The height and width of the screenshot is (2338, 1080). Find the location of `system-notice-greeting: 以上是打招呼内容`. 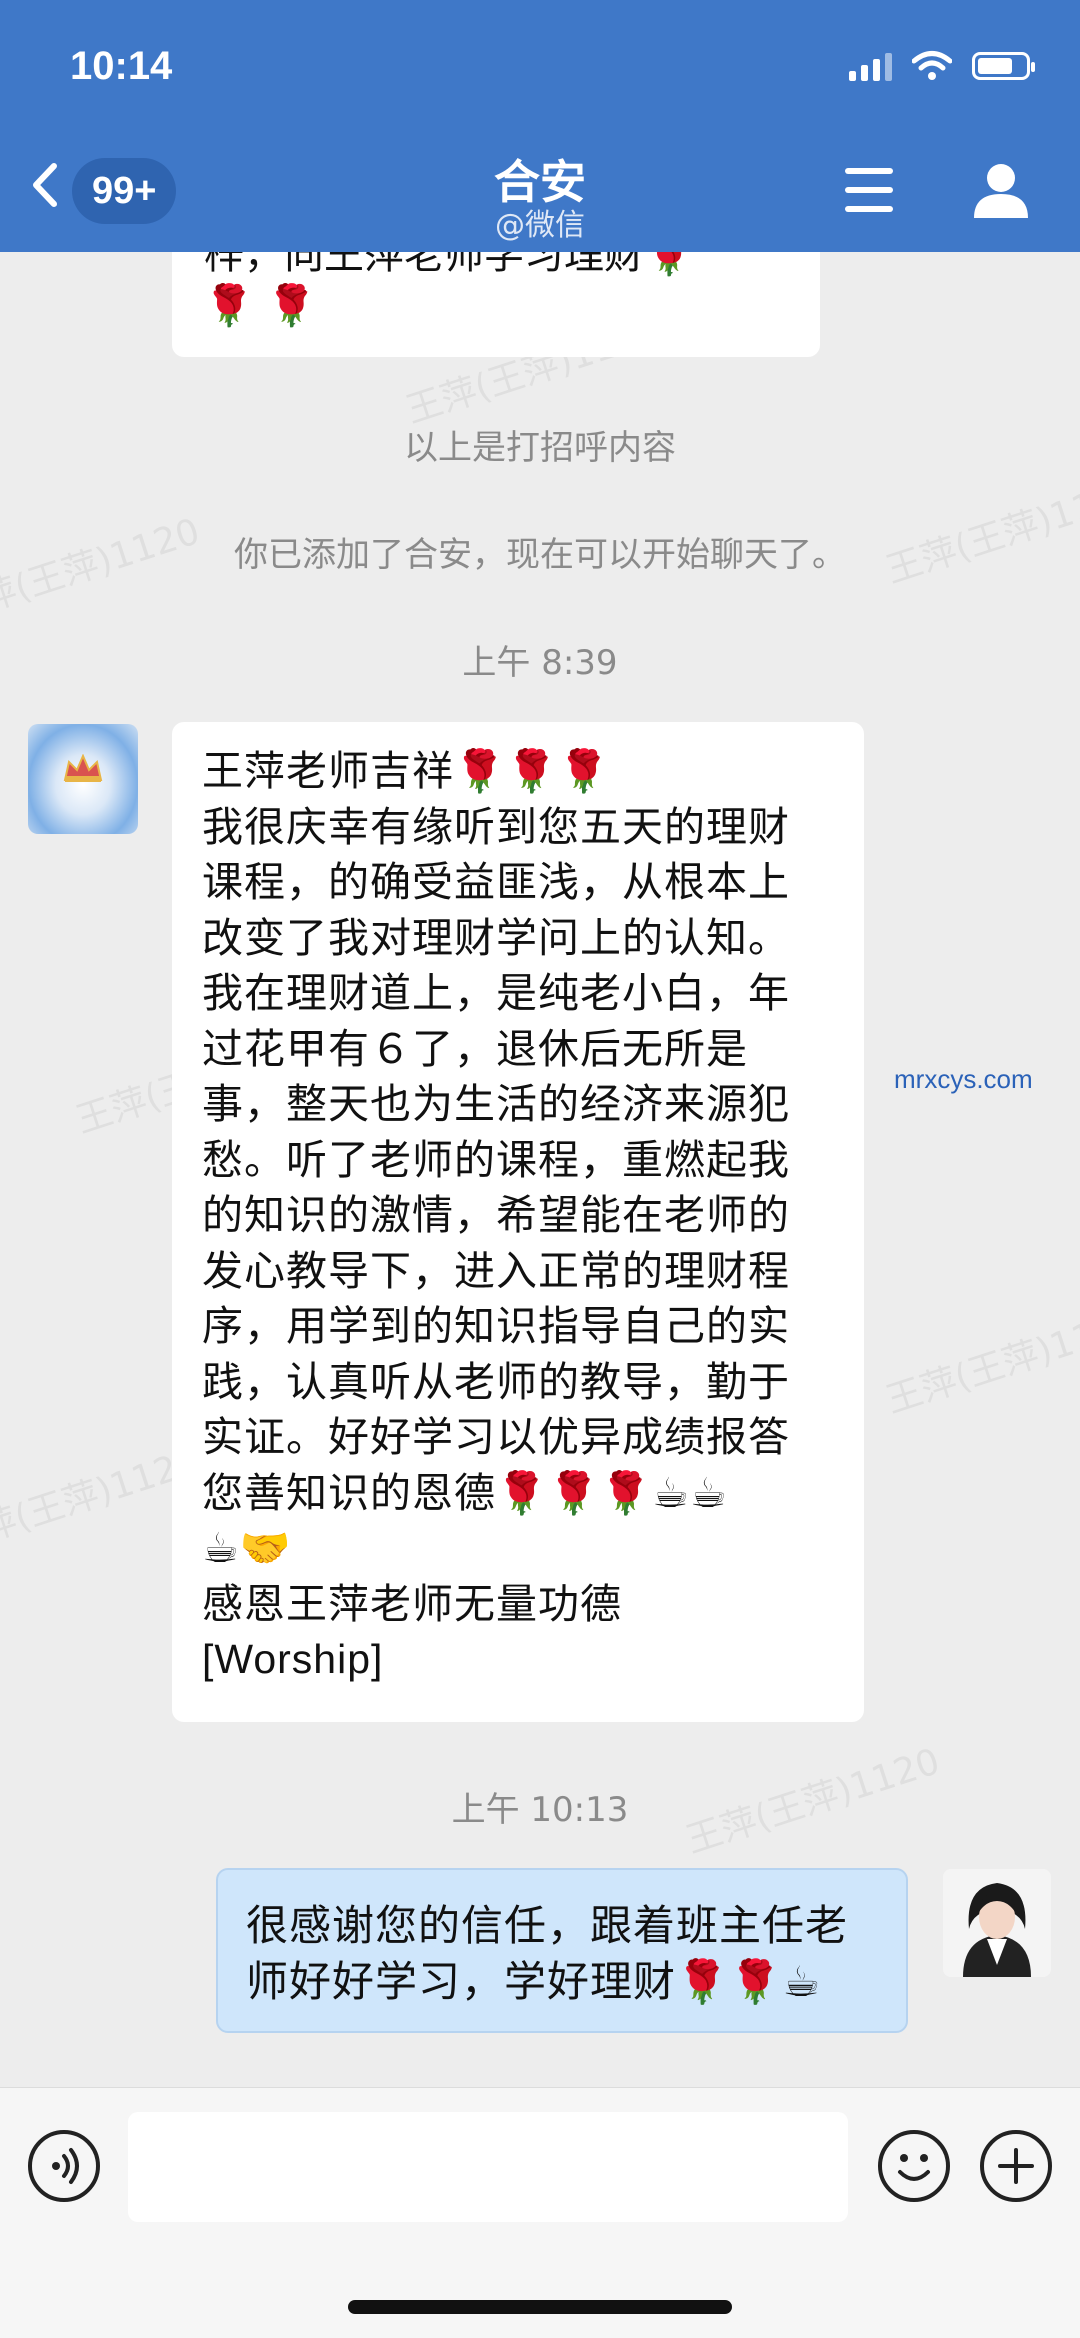

system-notice-greeting: 以上是打招呼内容 is located at coordinates (540, 448).